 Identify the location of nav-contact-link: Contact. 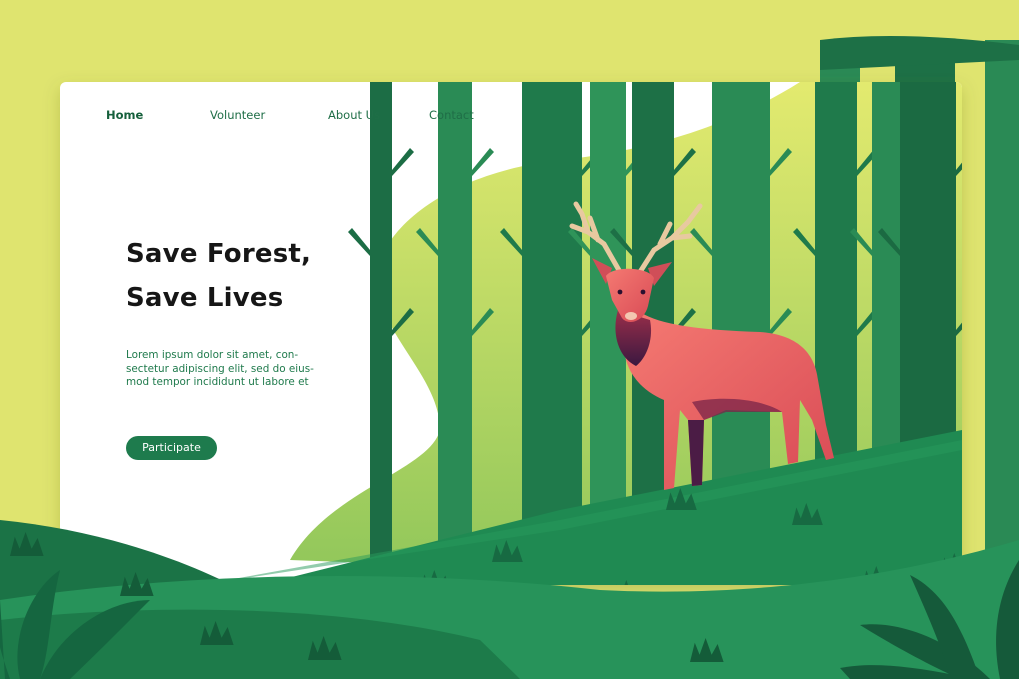
(451, 115).